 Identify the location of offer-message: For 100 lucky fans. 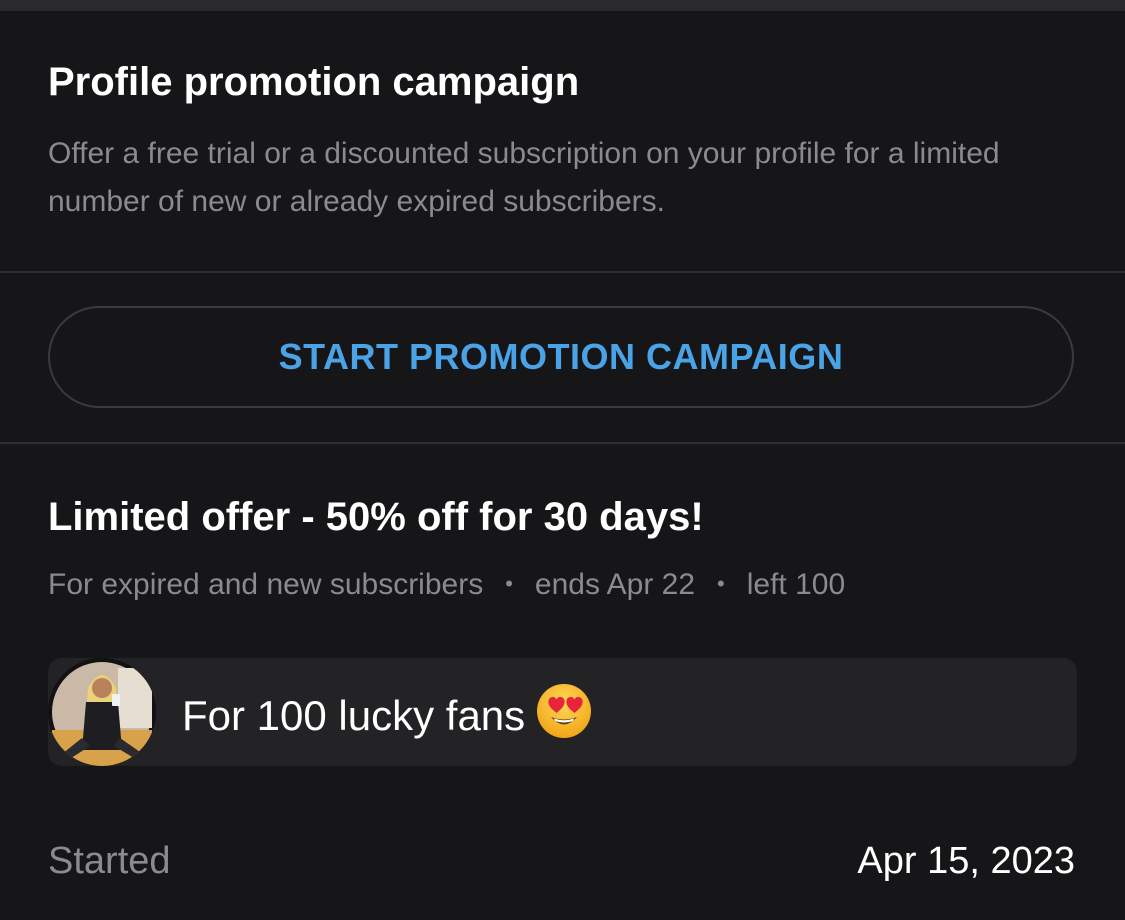
(387, 719).